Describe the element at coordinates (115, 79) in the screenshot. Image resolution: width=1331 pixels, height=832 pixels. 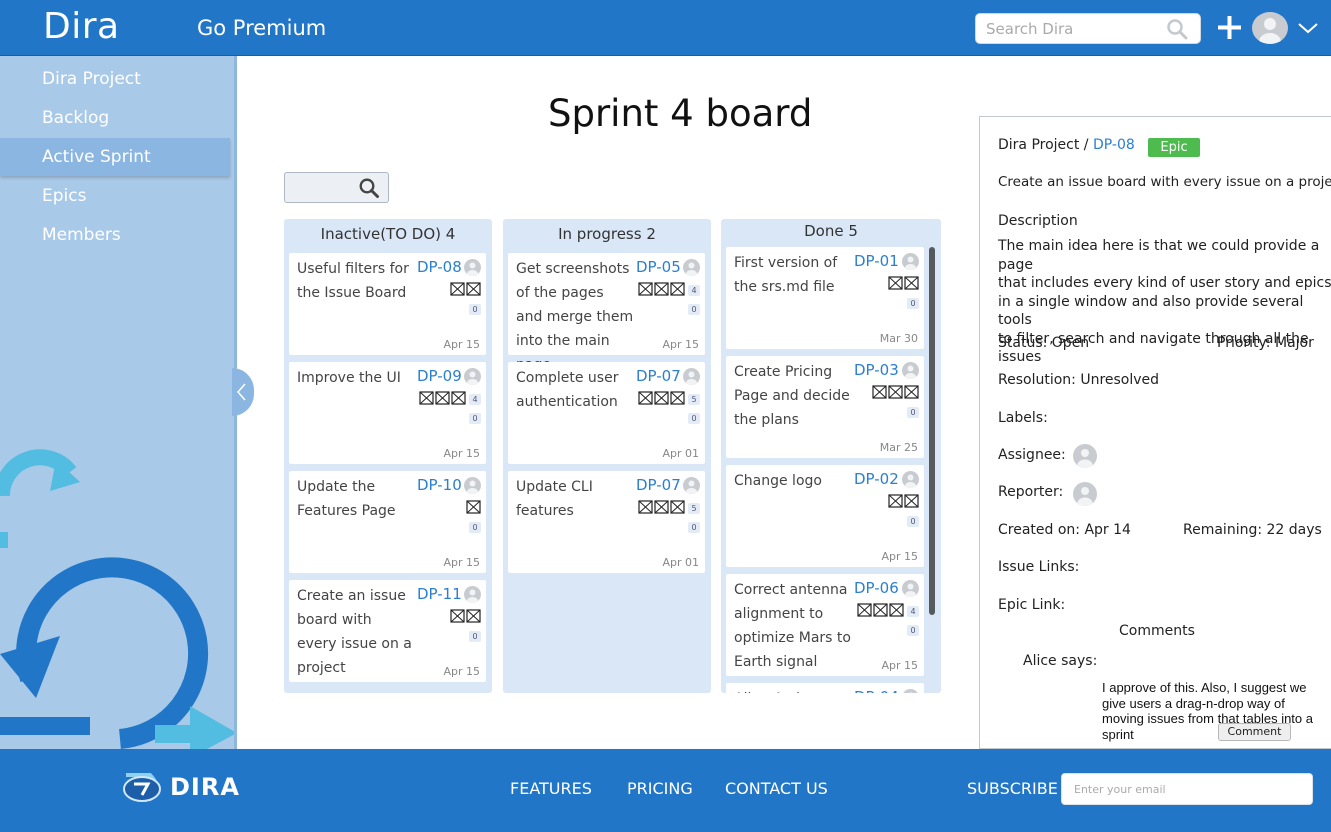
I see `sidebar-item-dira-project: Dira Project` at that location.